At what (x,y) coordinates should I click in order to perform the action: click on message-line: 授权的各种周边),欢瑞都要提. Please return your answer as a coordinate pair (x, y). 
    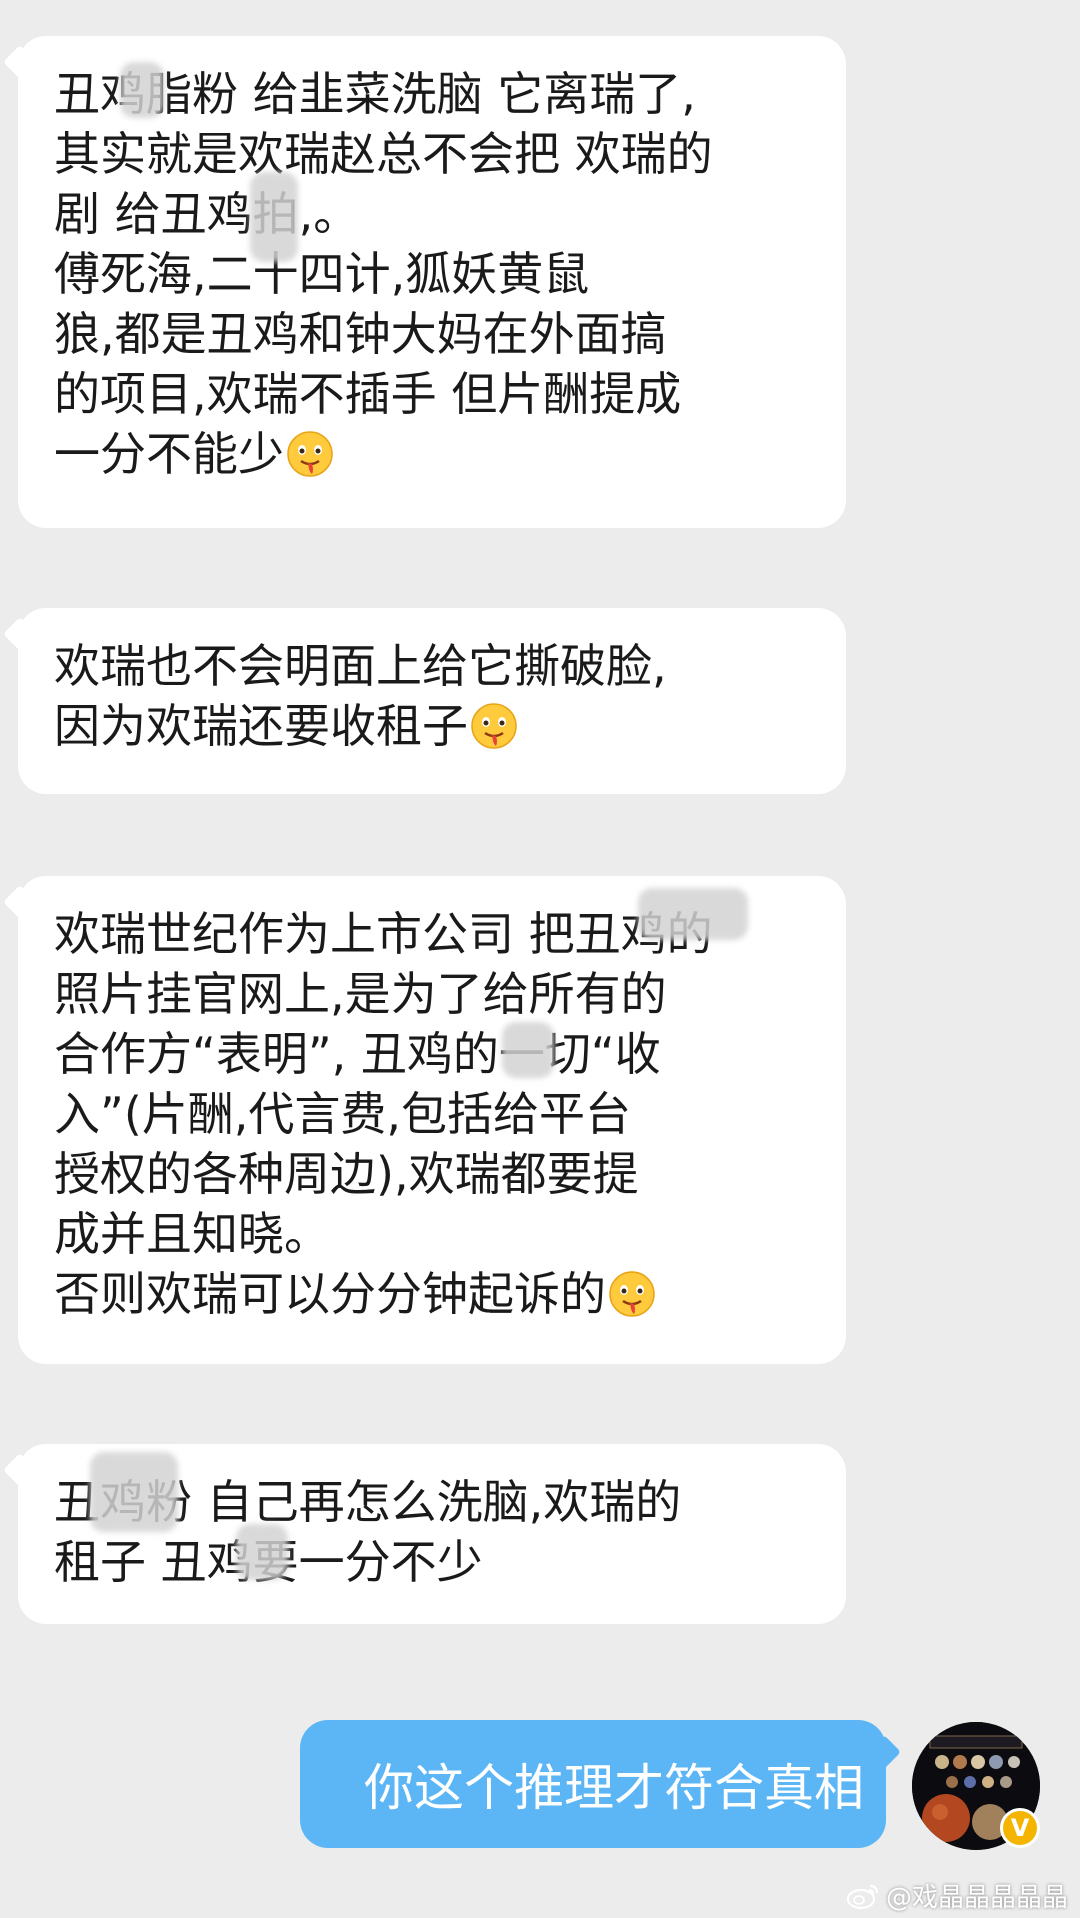
    Looking at the image, I should click on (346, 1174).